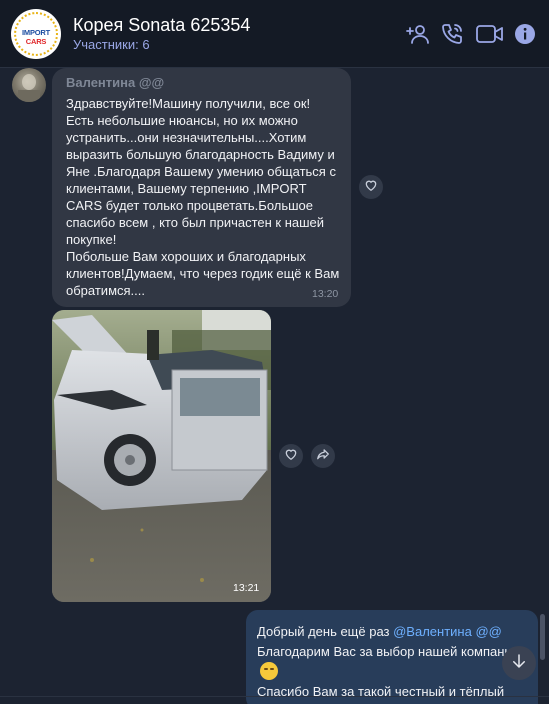  Describe the element at coordinates (161, 25) in the screenshot. I see `chat-title: Корея Sonata 625354` at that location.